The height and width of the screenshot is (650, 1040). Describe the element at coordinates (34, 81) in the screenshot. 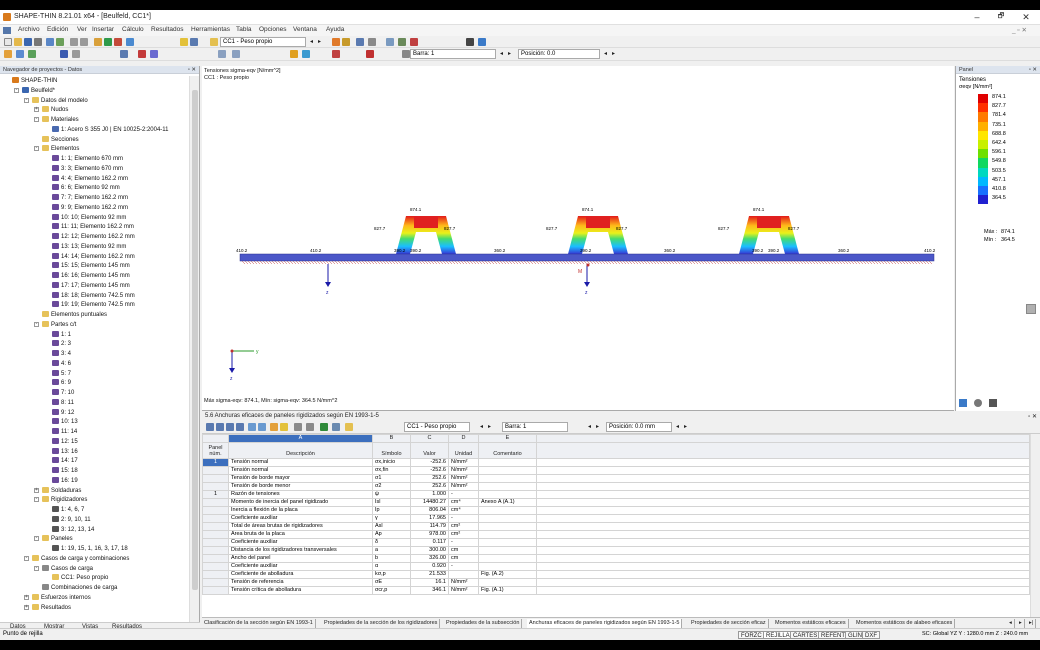

I see `tree-item: SHAPE-THIN` at that location.